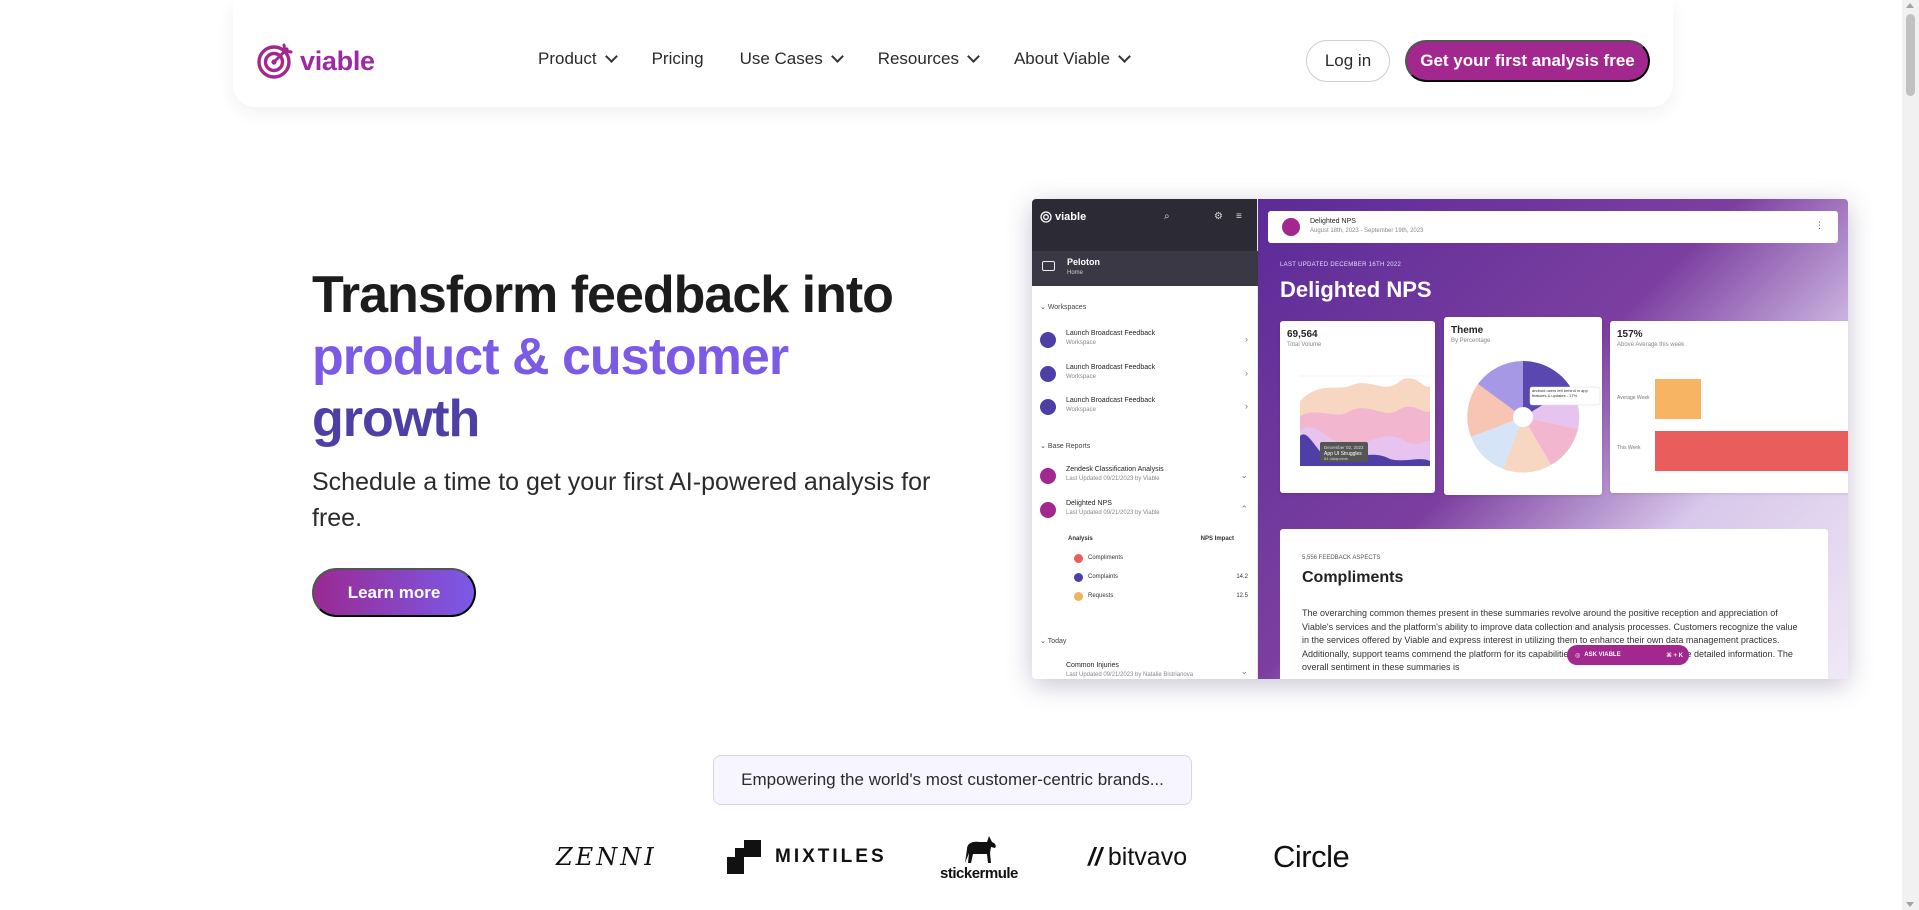 This screenshot has width=1919, height=910. Describe the element at coordinates (1075, 273) in the screenshot. I see `org-sub: Home` at that location.